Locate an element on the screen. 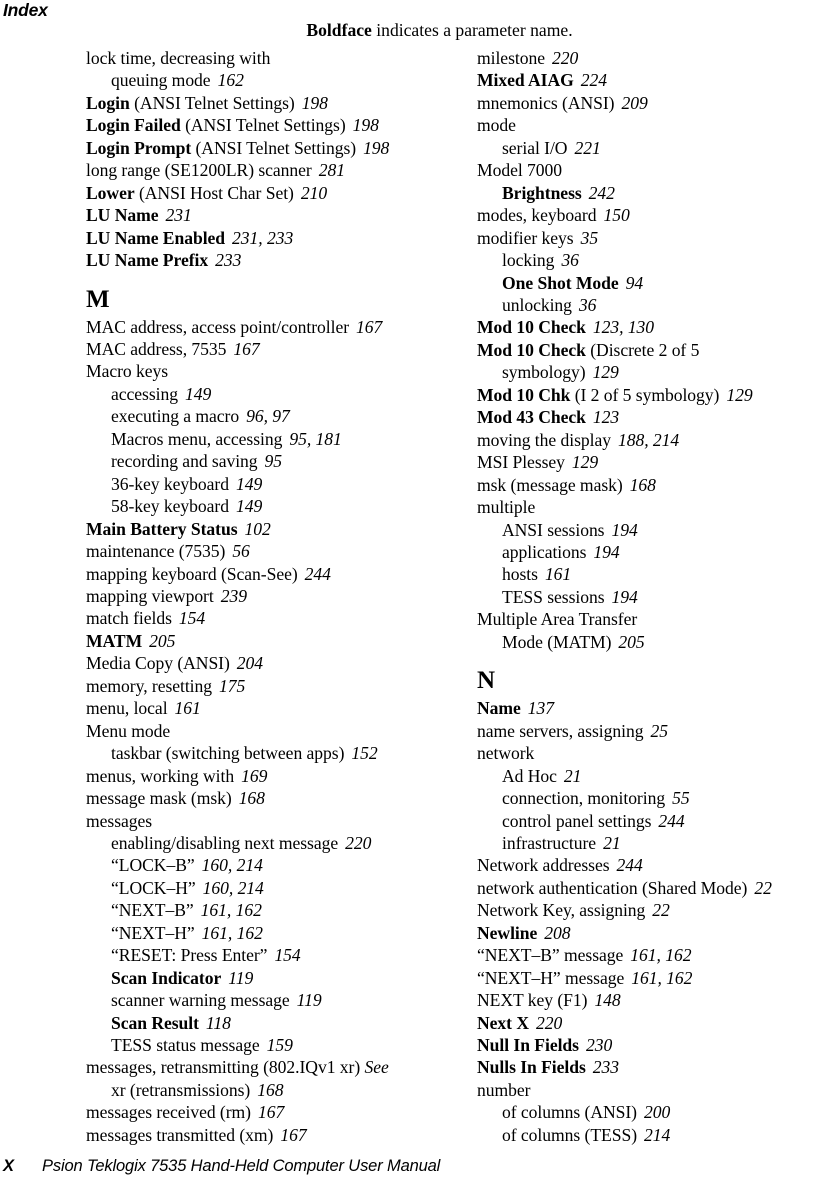 Image resolution: width=827 pixels, height=1197 pixels. index-entry-page-refs: 224 is located at coordinates (590, 80).